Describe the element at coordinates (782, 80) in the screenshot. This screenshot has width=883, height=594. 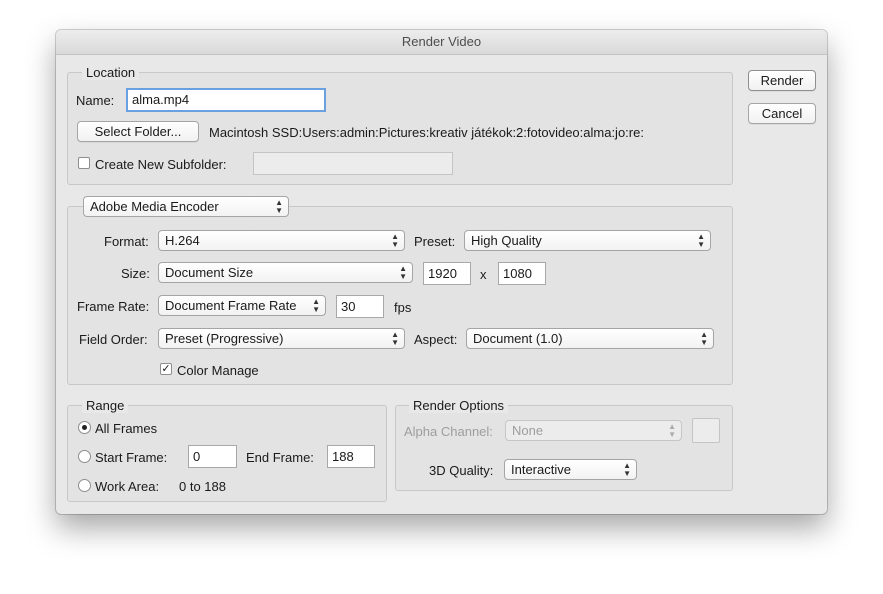
I see `render-button: Render` at that location.